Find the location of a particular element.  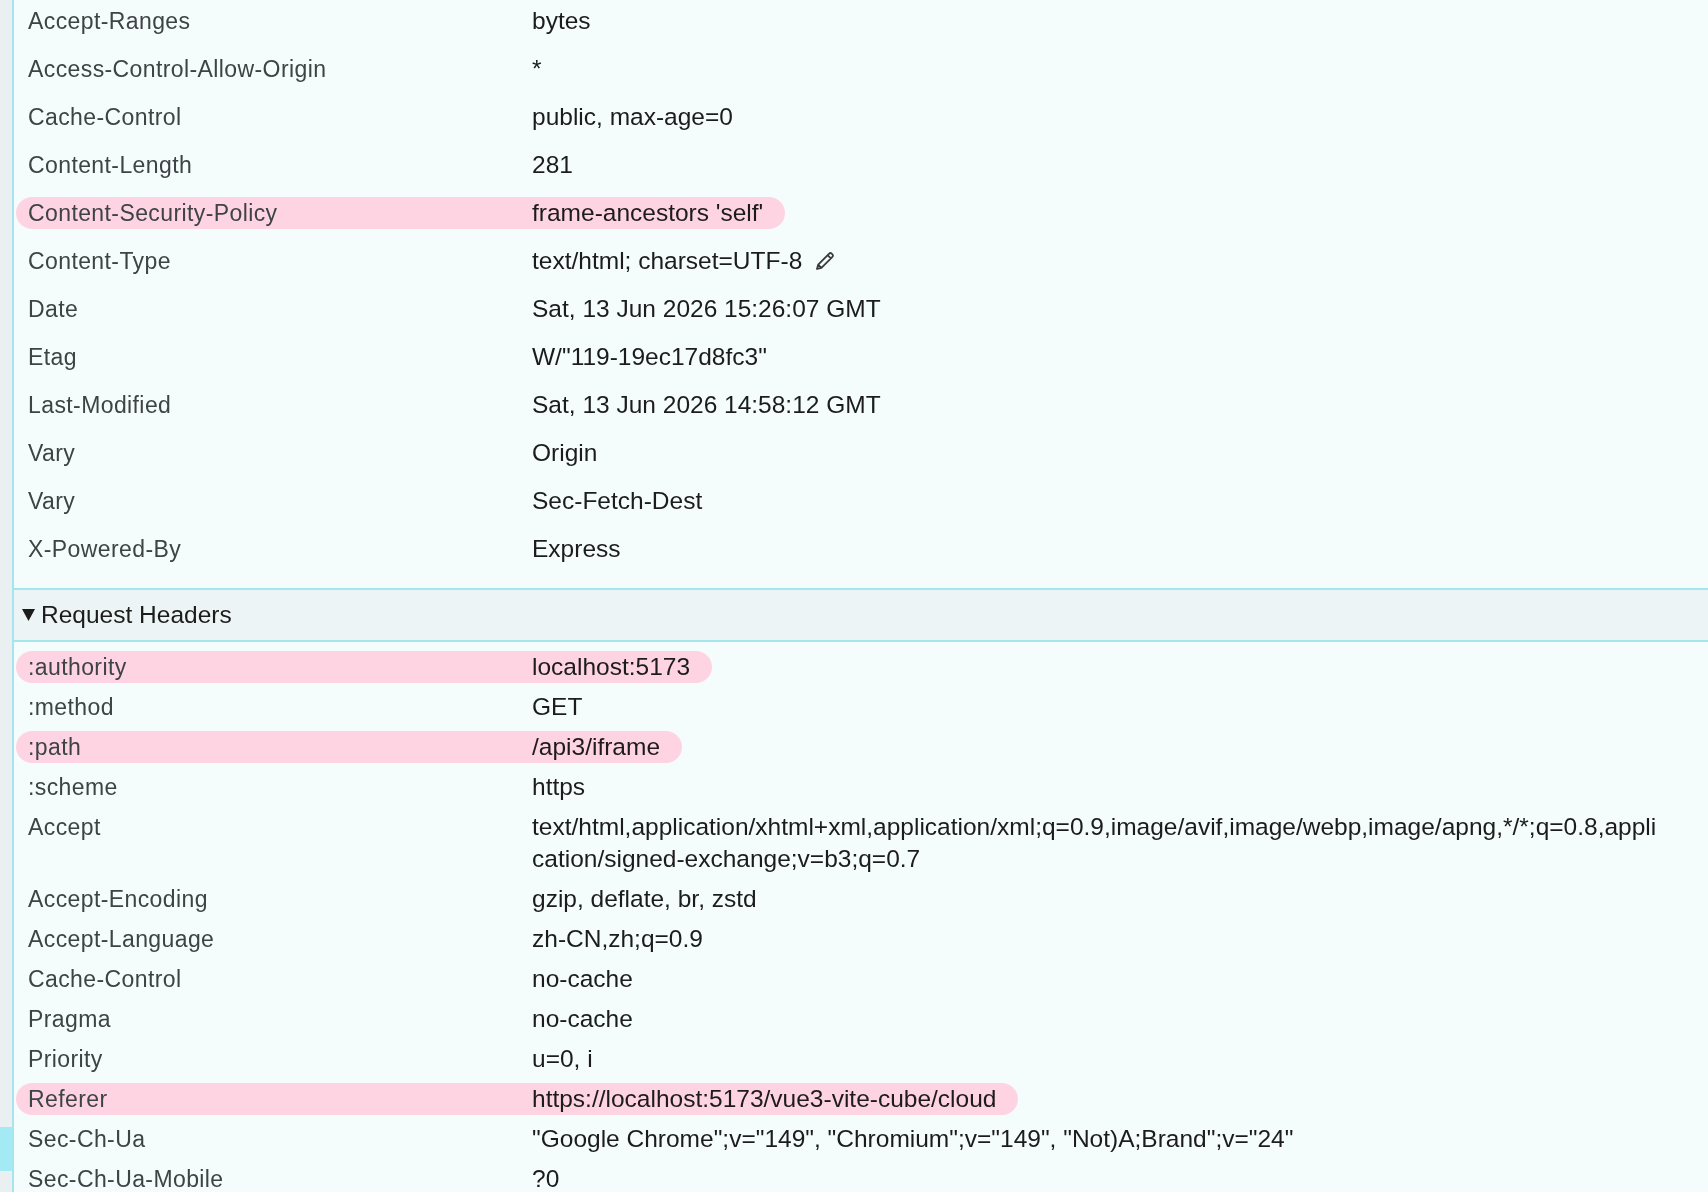

header-name: Pragma is located at coordinates (70, 1019).